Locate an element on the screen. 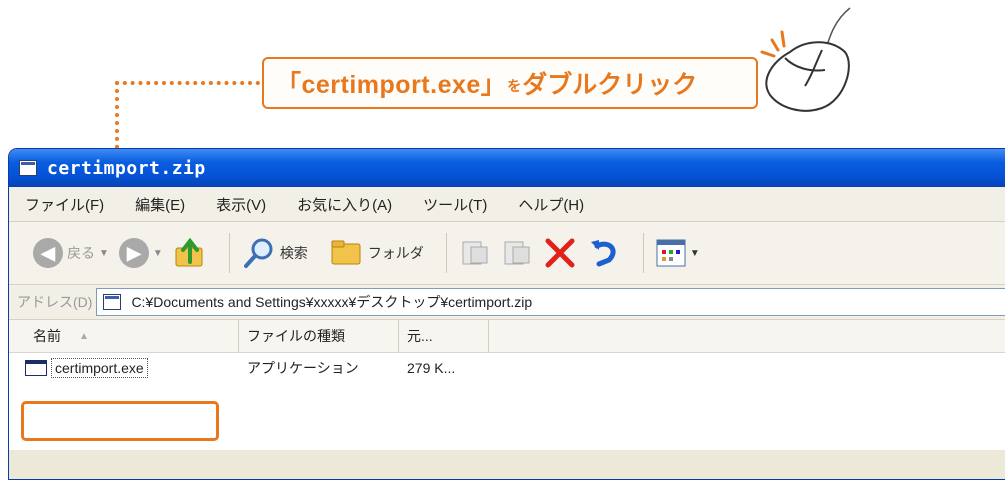 The height and width of the screenshot is (480, 1005). folders-icon is located at coordinates (346, 252).